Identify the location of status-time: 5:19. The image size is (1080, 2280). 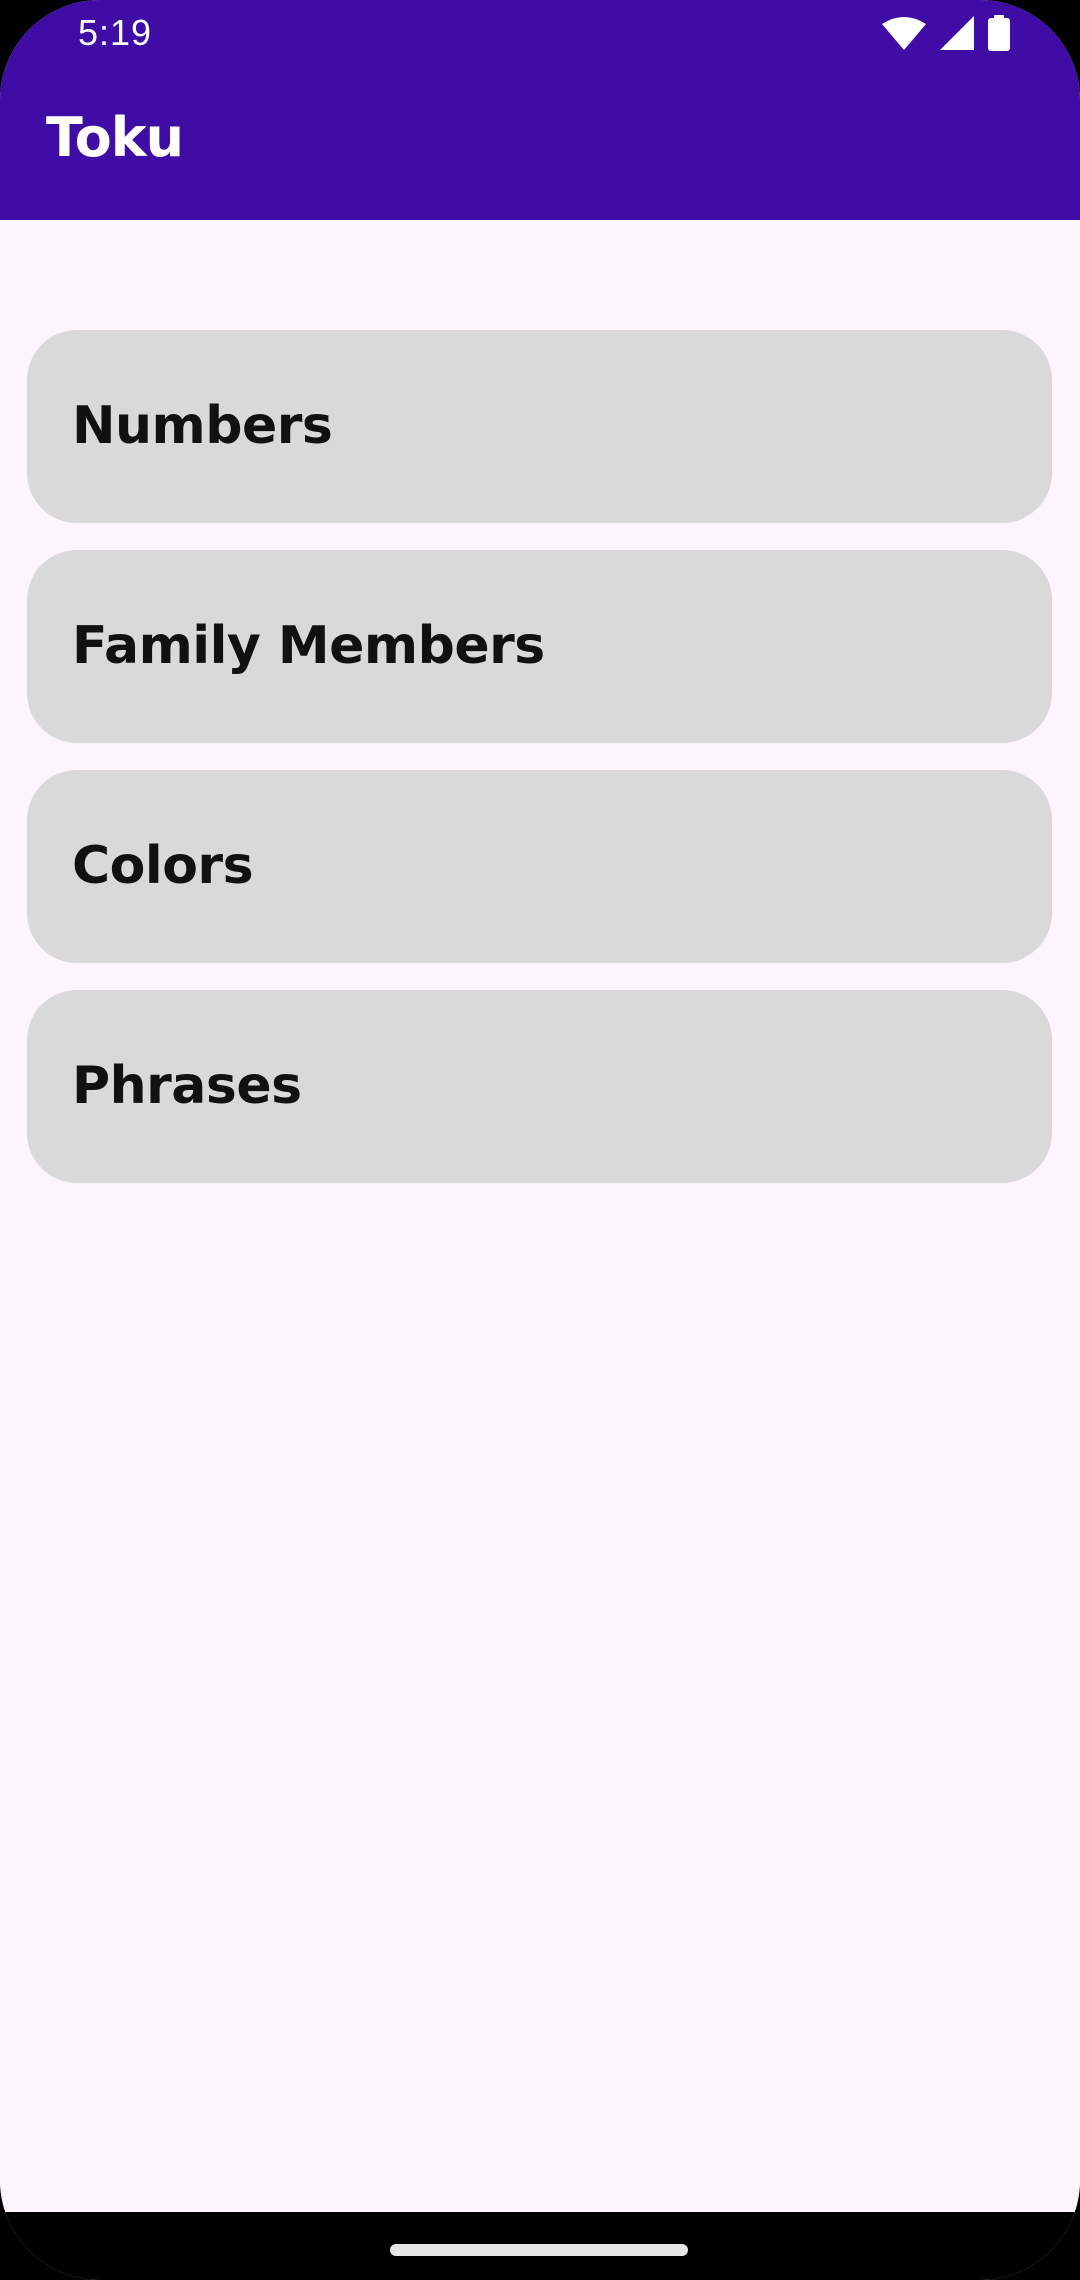
(115, 32).